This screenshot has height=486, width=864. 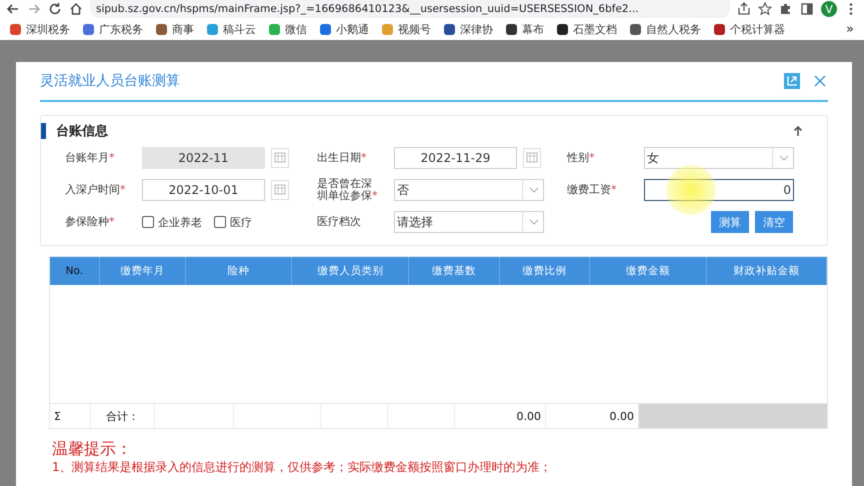 What do you see at coordinates (302, 467) in the screenshot?
I see `tip-text: 1、测算结果是根据录入的信息进行的测算，仅供参考；实际缴费金额按照窗口办理时的为准；` at bounding box center [302, 467].